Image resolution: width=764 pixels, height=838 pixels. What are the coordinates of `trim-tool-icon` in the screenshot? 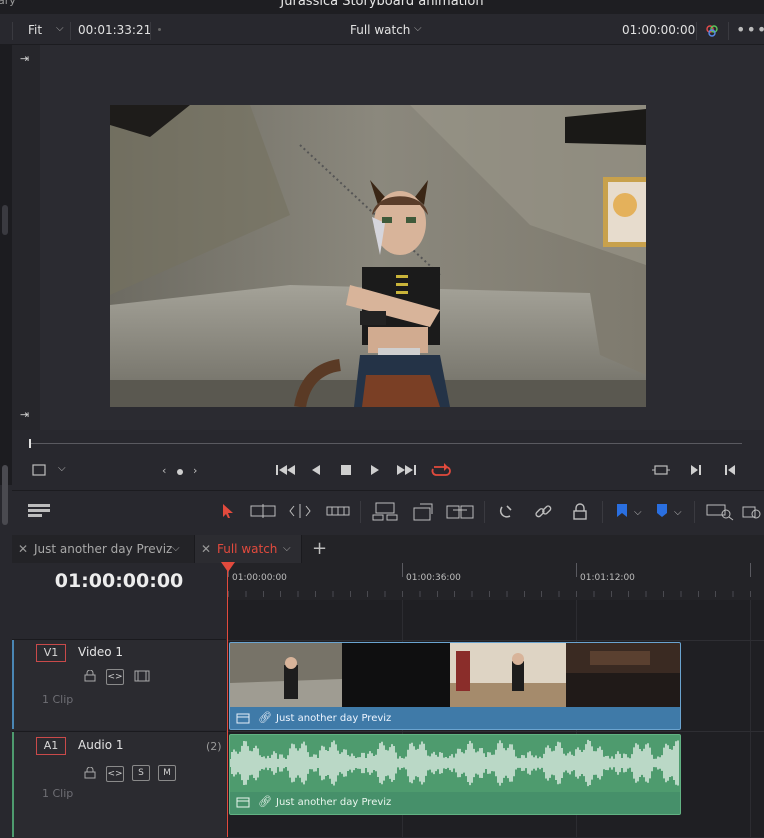 It's located at (263, 511).